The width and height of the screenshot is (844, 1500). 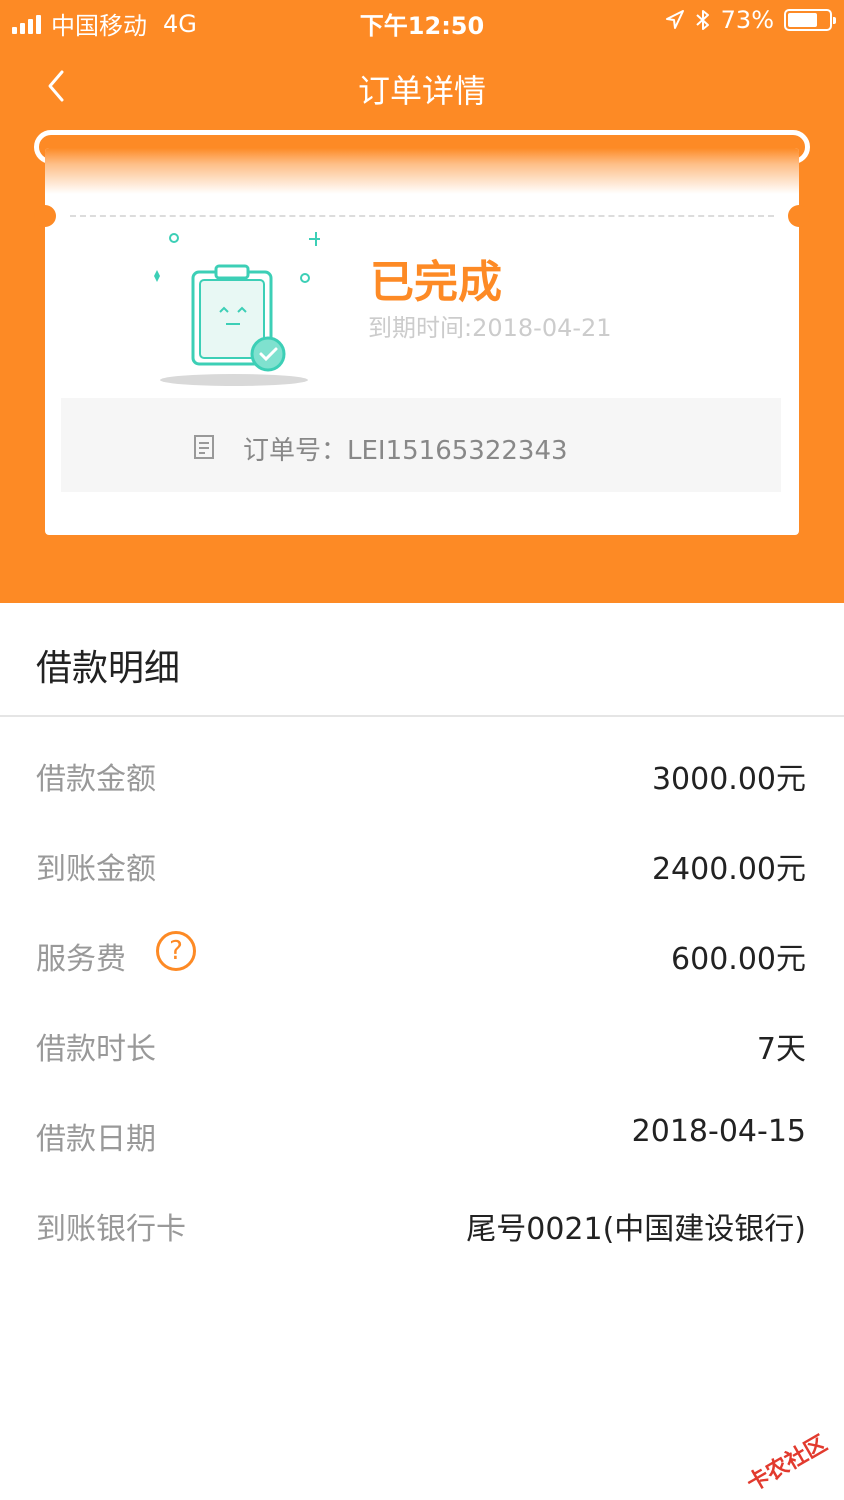 What do you see at coordinates (96, 869) in the screenshot?
I see `detail-label: 到账金额` at bounding box center [96, 869].